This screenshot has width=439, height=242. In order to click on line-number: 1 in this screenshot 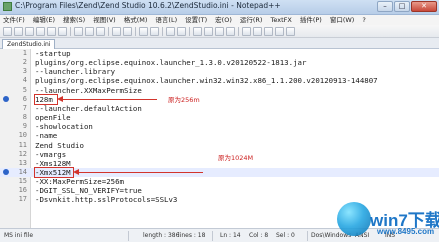, I will do `click(24, 53)`.